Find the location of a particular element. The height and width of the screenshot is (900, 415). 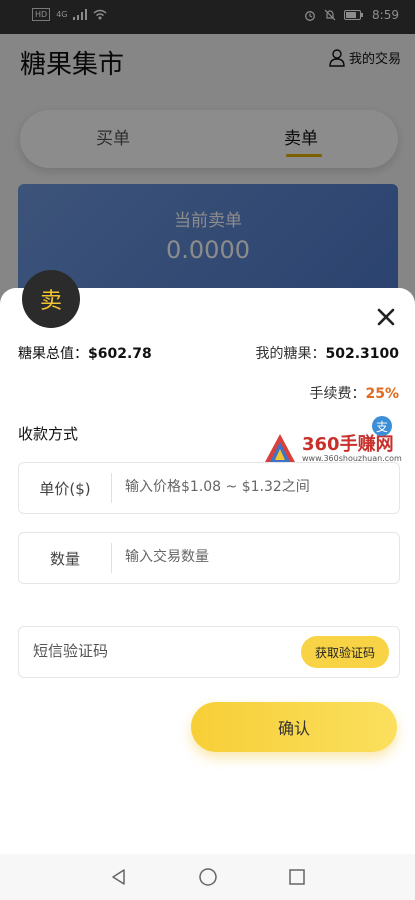

my-candy-label: 我的糖果： is located at coordinates (290, 354).